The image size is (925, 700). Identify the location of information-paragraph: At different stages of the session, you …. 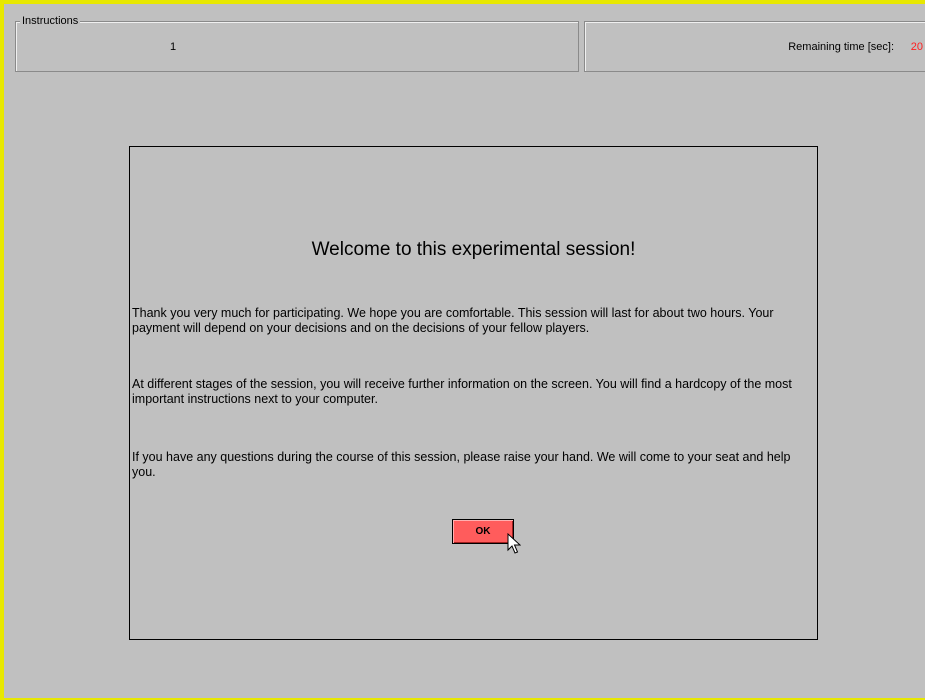
(462, 391).